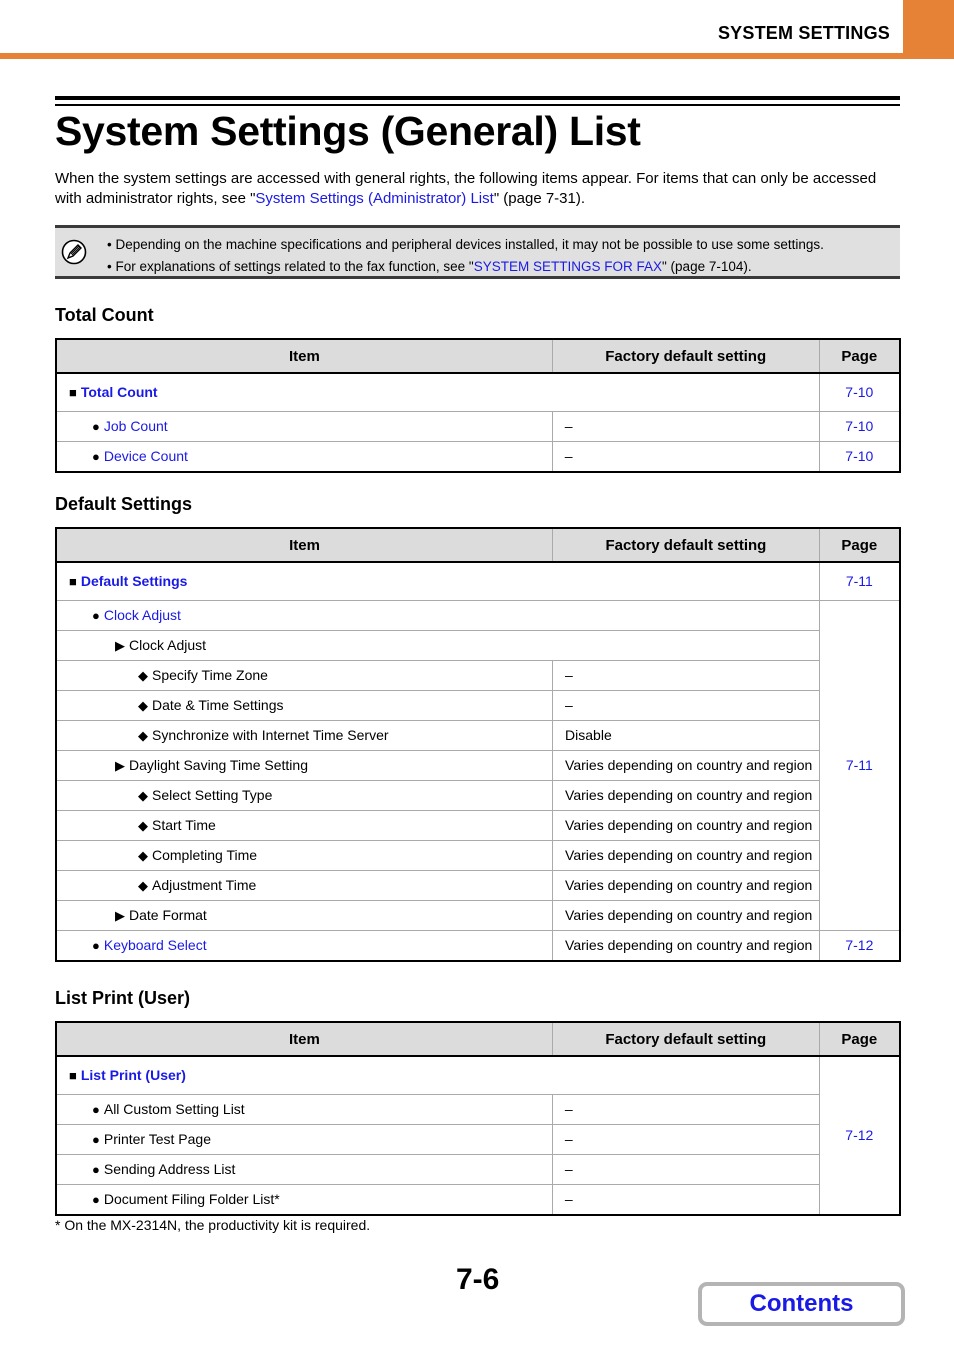  I want to click on item-link: Job Count, so click(136, 426).